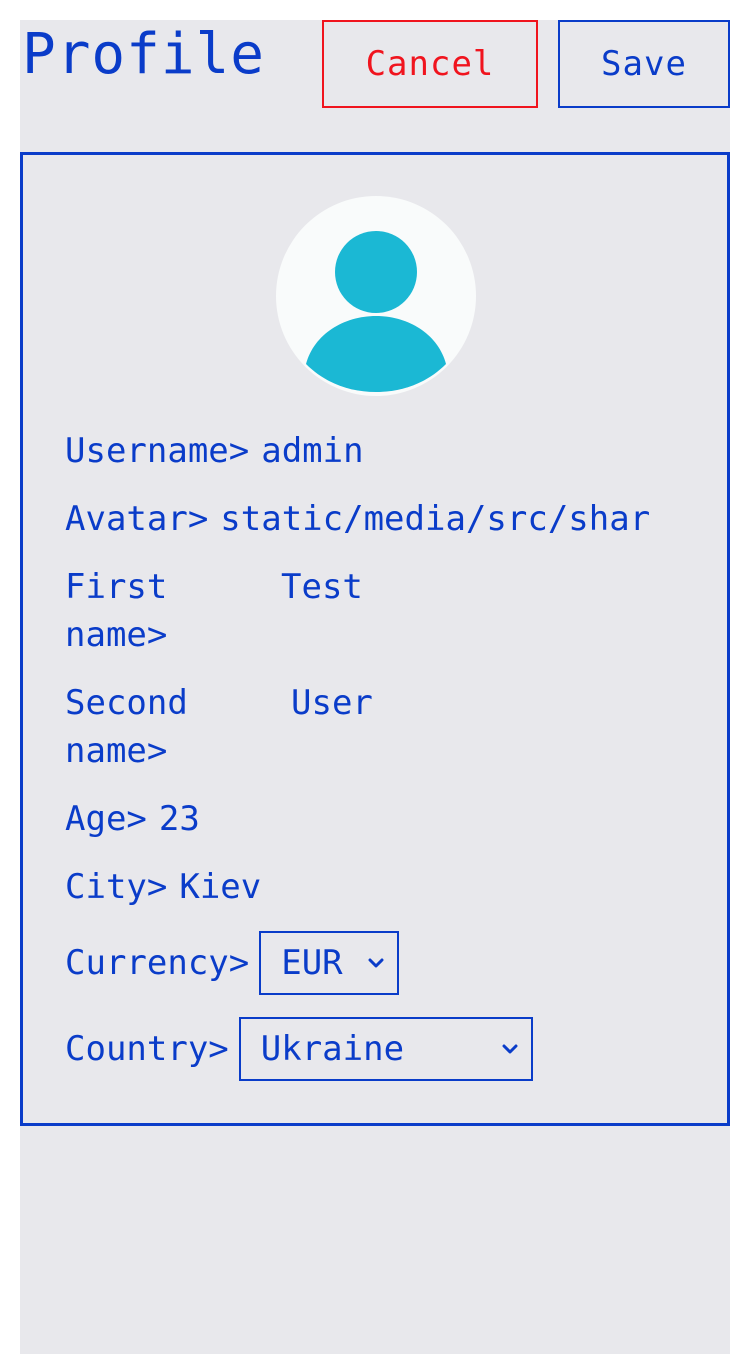  I want to click on avatar-label: Avatar>, so click(137, 519).